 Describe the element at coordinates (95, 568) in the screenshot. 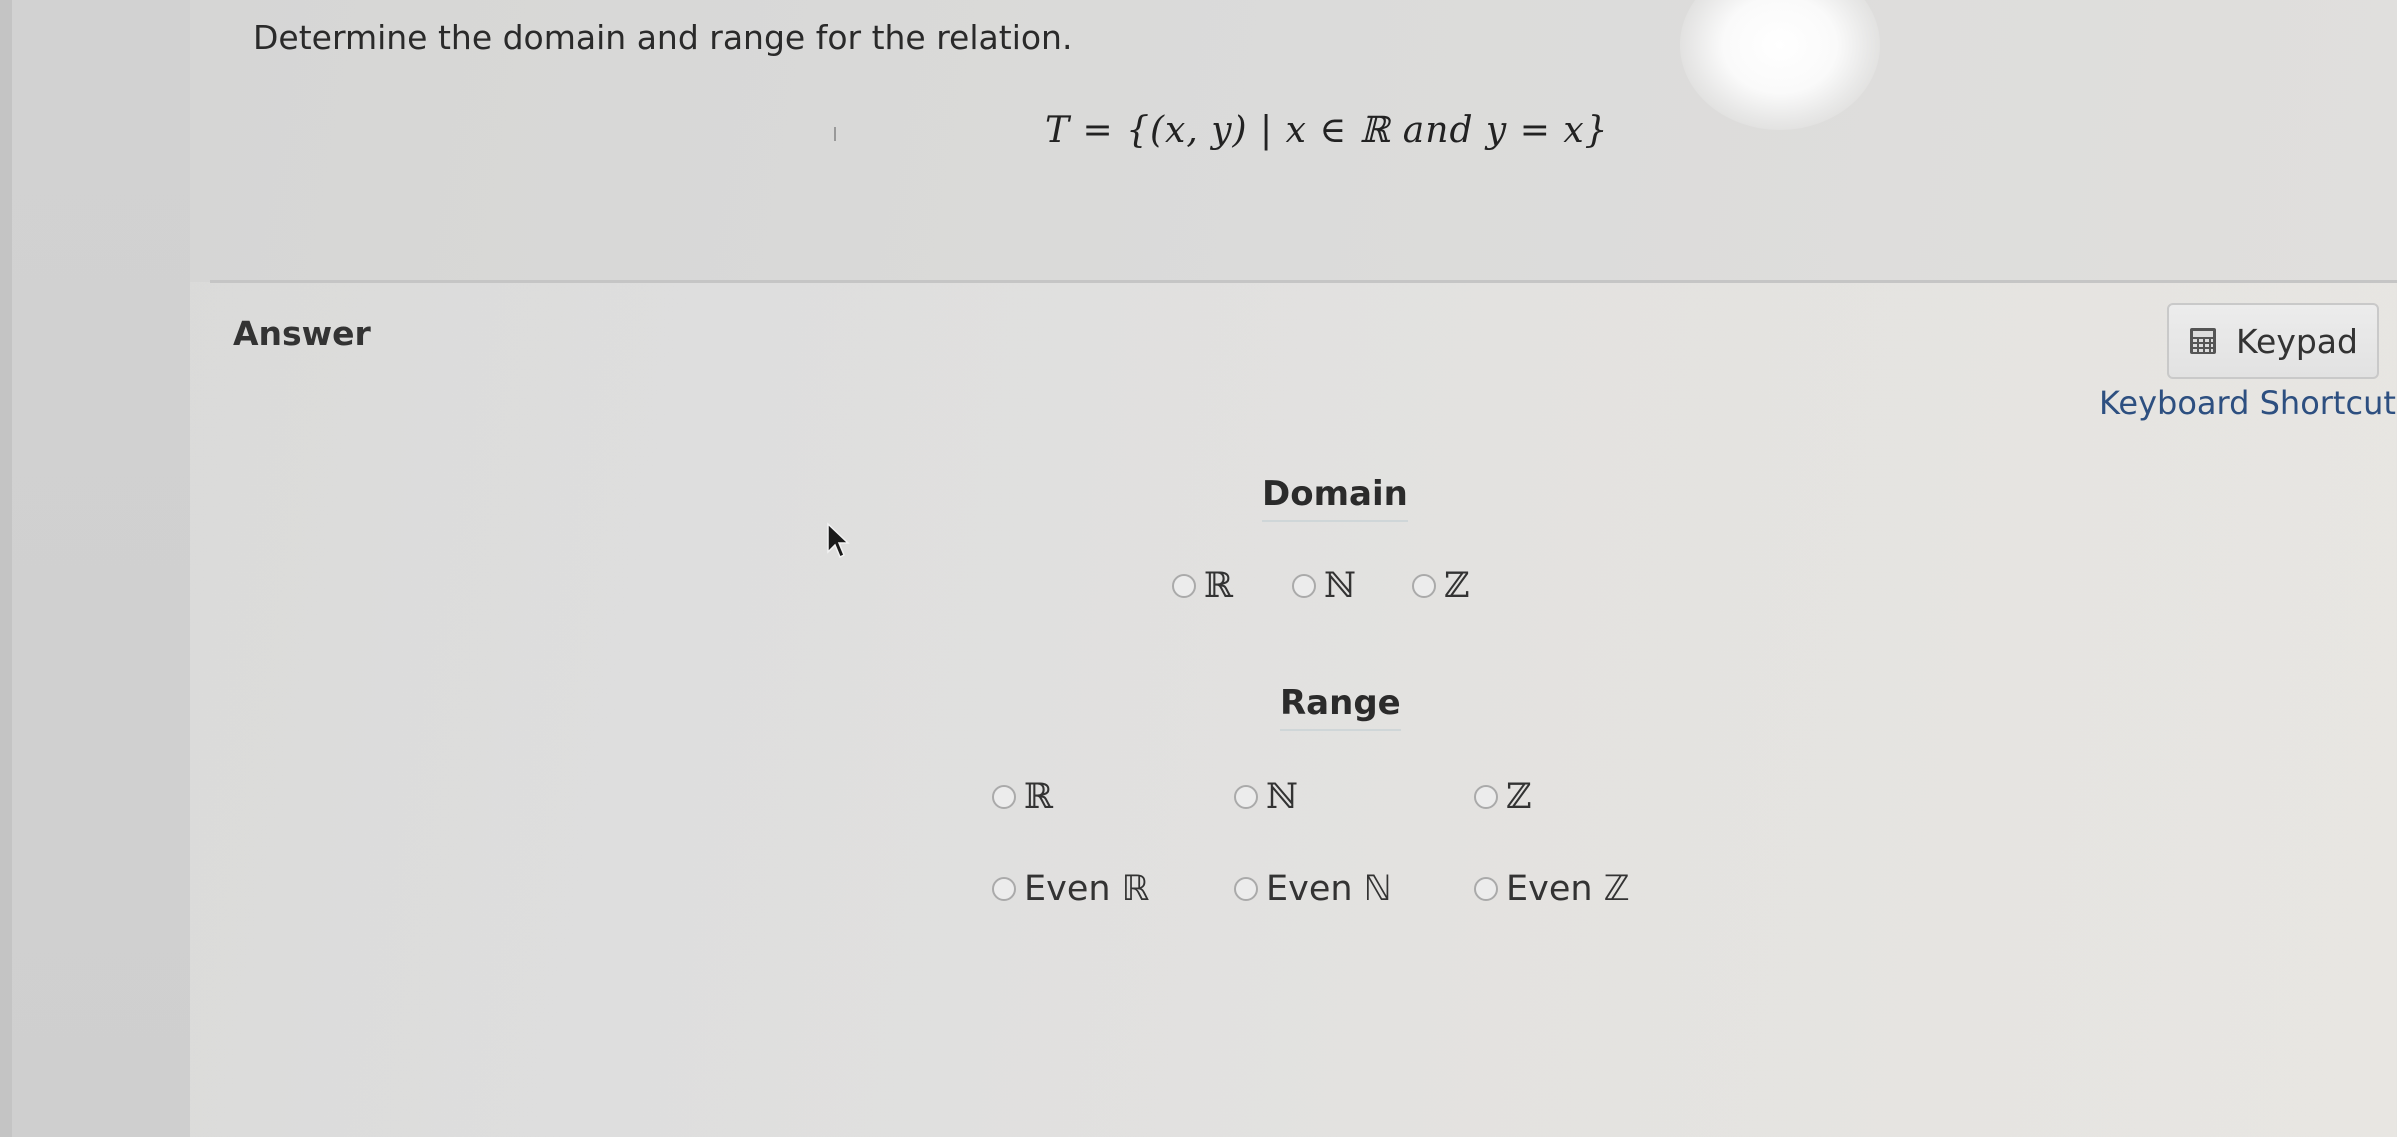

I see `left-gutter` at that location.